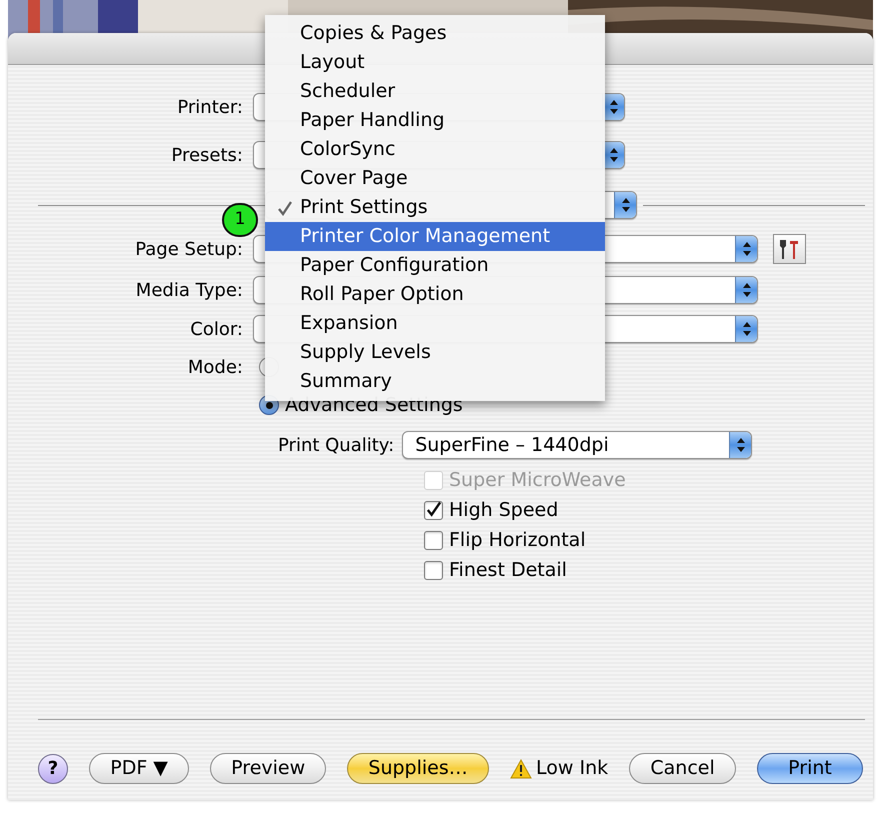 The width and height of the screenshot is (881, 813). I want to click on print-quality-popup: SuperFine – 1440dpi, so click(577, 445).